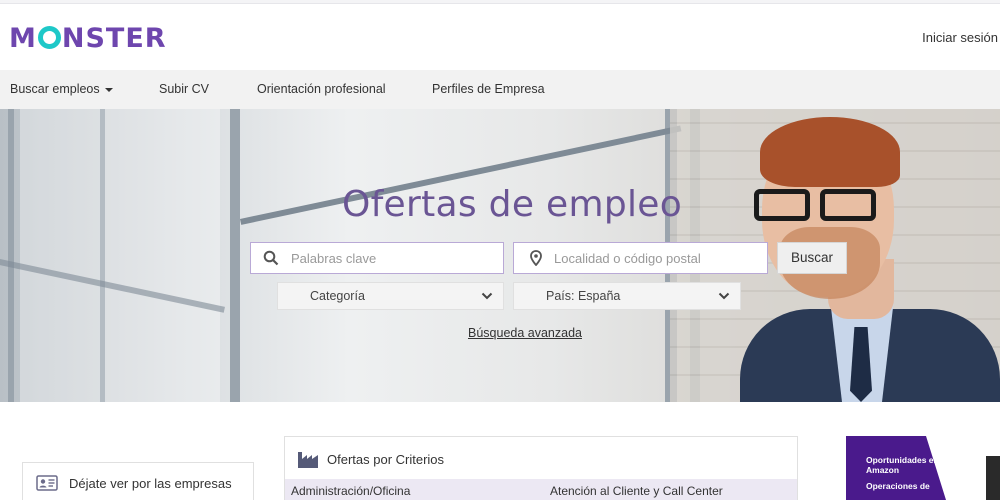 The image size is (1000, 500). I want to click on keywords-input: Palabras clave, so click(377, 258).